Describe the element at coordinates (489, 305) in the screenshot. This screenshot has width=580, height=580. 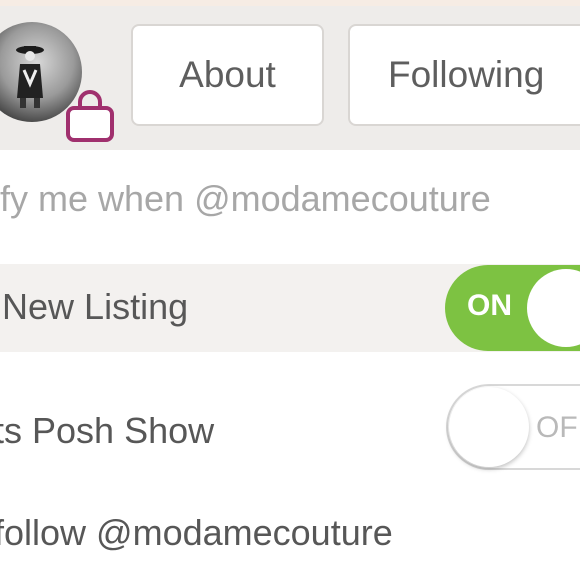
I see `toggle-state-label: ON` at that location.